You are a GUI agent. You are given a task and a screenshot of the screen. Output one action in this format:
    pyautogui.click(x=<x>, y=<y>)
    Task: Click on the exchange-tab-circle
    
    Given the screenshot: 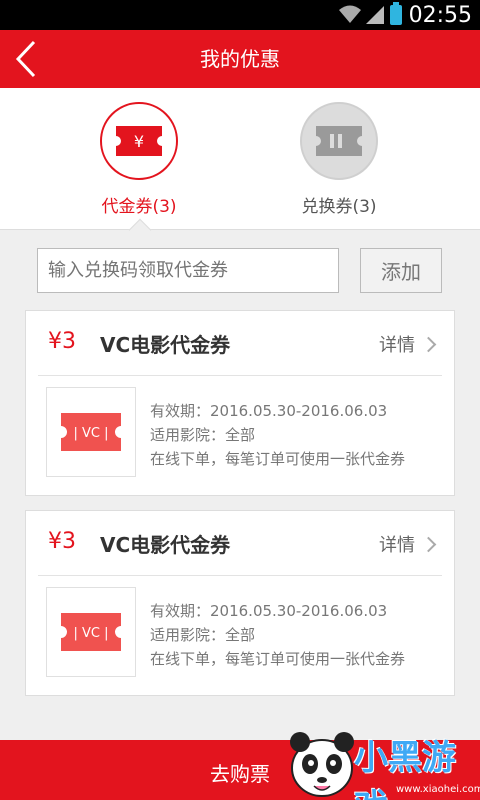 What is the action you would take?
    pyautogui.click(x=339, y=141)
    